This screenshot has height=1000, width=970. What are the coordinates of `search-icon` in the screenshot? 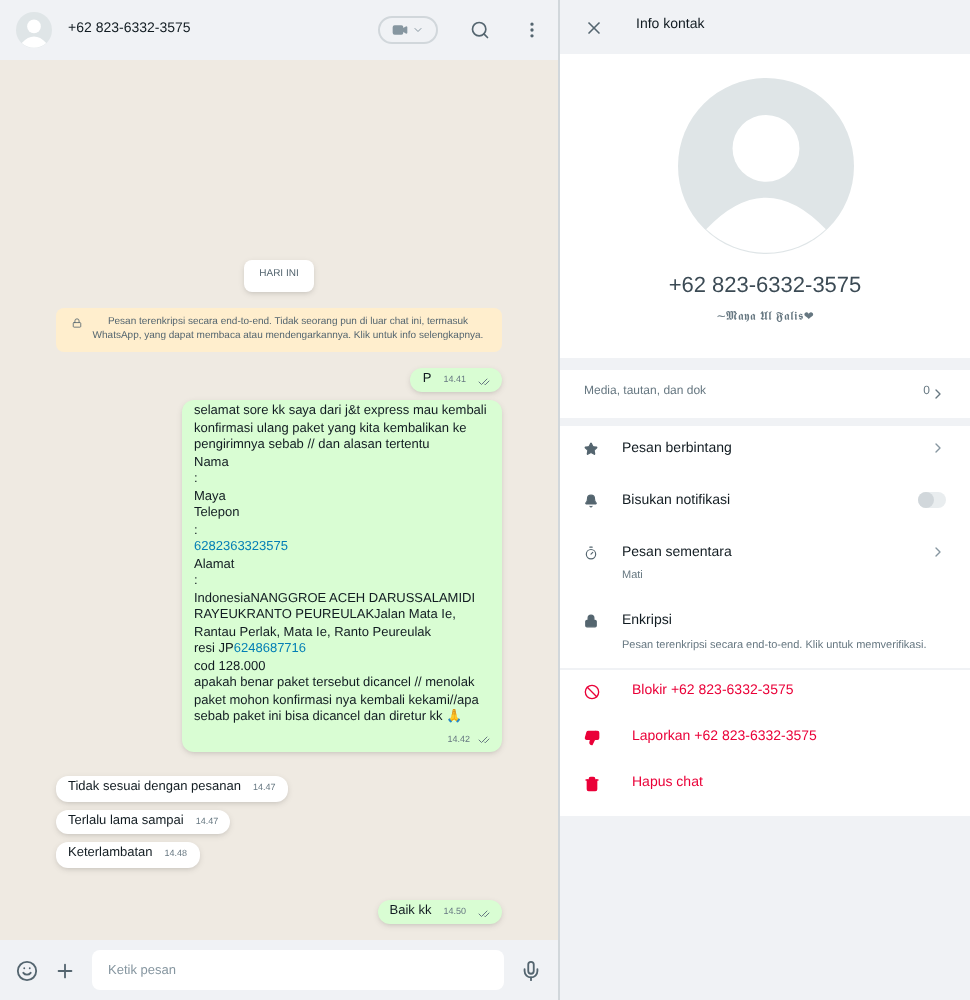 It's located at (480, 30).